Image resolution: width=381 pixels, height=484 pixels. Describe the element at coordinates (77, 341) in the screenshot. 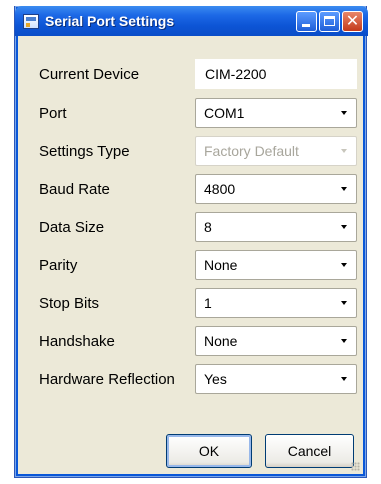

I see `handshake-label: Handshake` at that location.